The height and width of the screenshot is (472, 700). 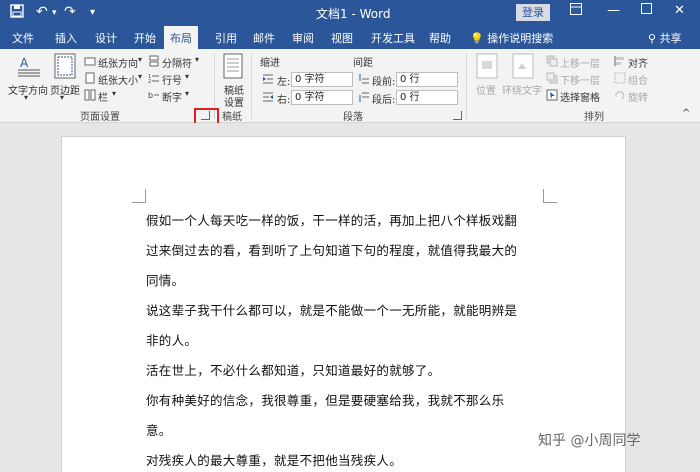 I want to click on size-button: 纸张大小, so click(x=118, y=79).